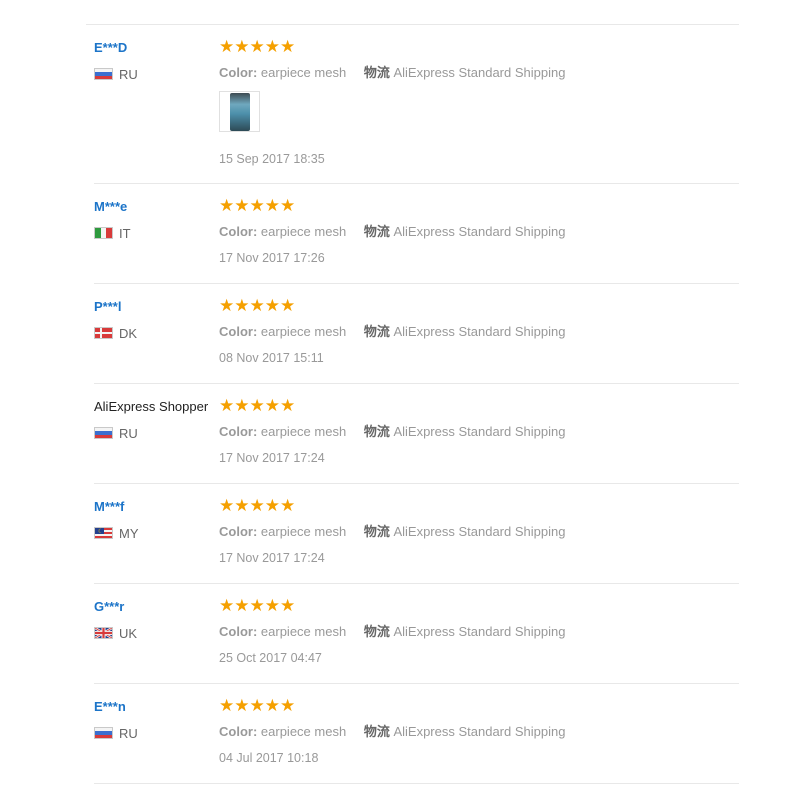 The height and width of the screenshot is (800, 800). What do you see at coordinates (107, 306) in the screenshot?
I see `reviewer-name: P***l` at bounding box center [107, 306].